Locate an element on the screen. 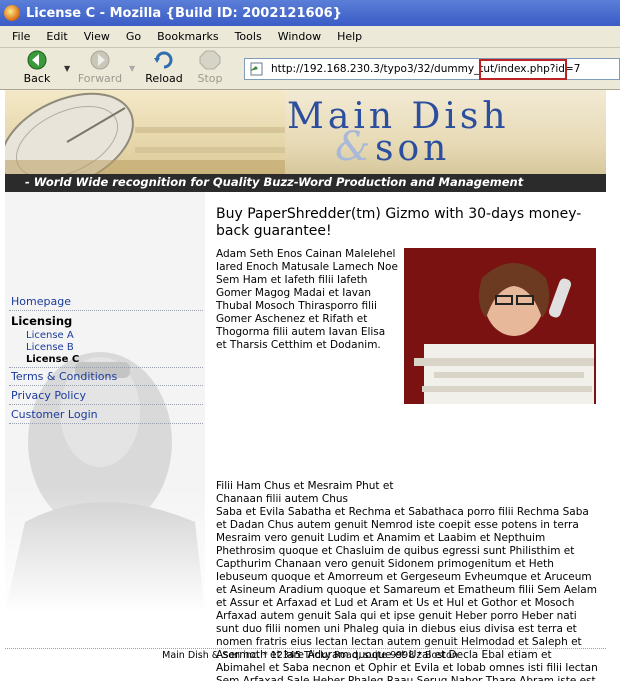  sidebar-item-licensing: Licensing is located at coordinates (41, 321).